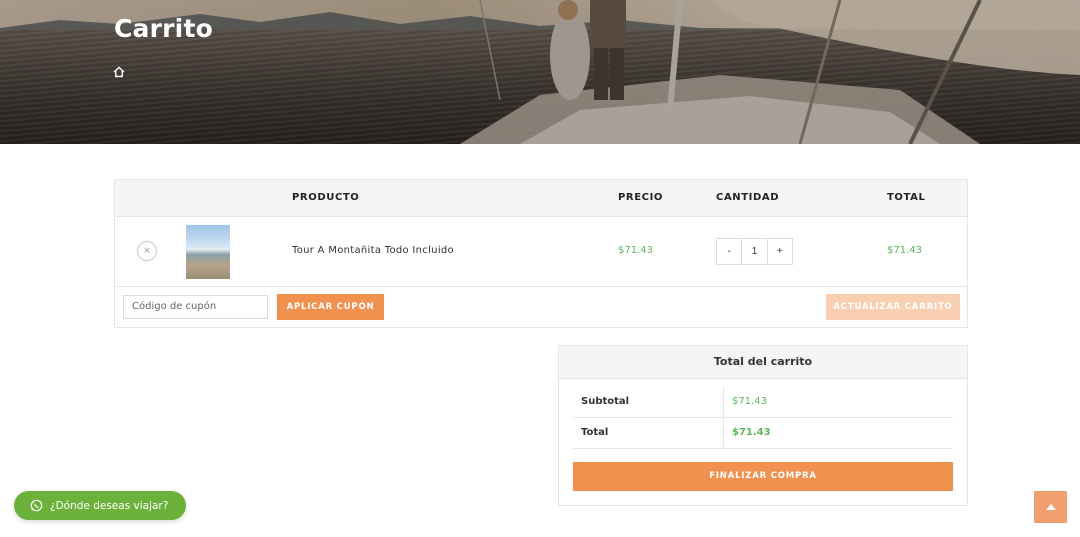 This screenshot has height=537, width=1080. What do you see at coordinates (751, 432) in the screenshot?
I see `total-value: $71.43` at bounding box center [751, 432].